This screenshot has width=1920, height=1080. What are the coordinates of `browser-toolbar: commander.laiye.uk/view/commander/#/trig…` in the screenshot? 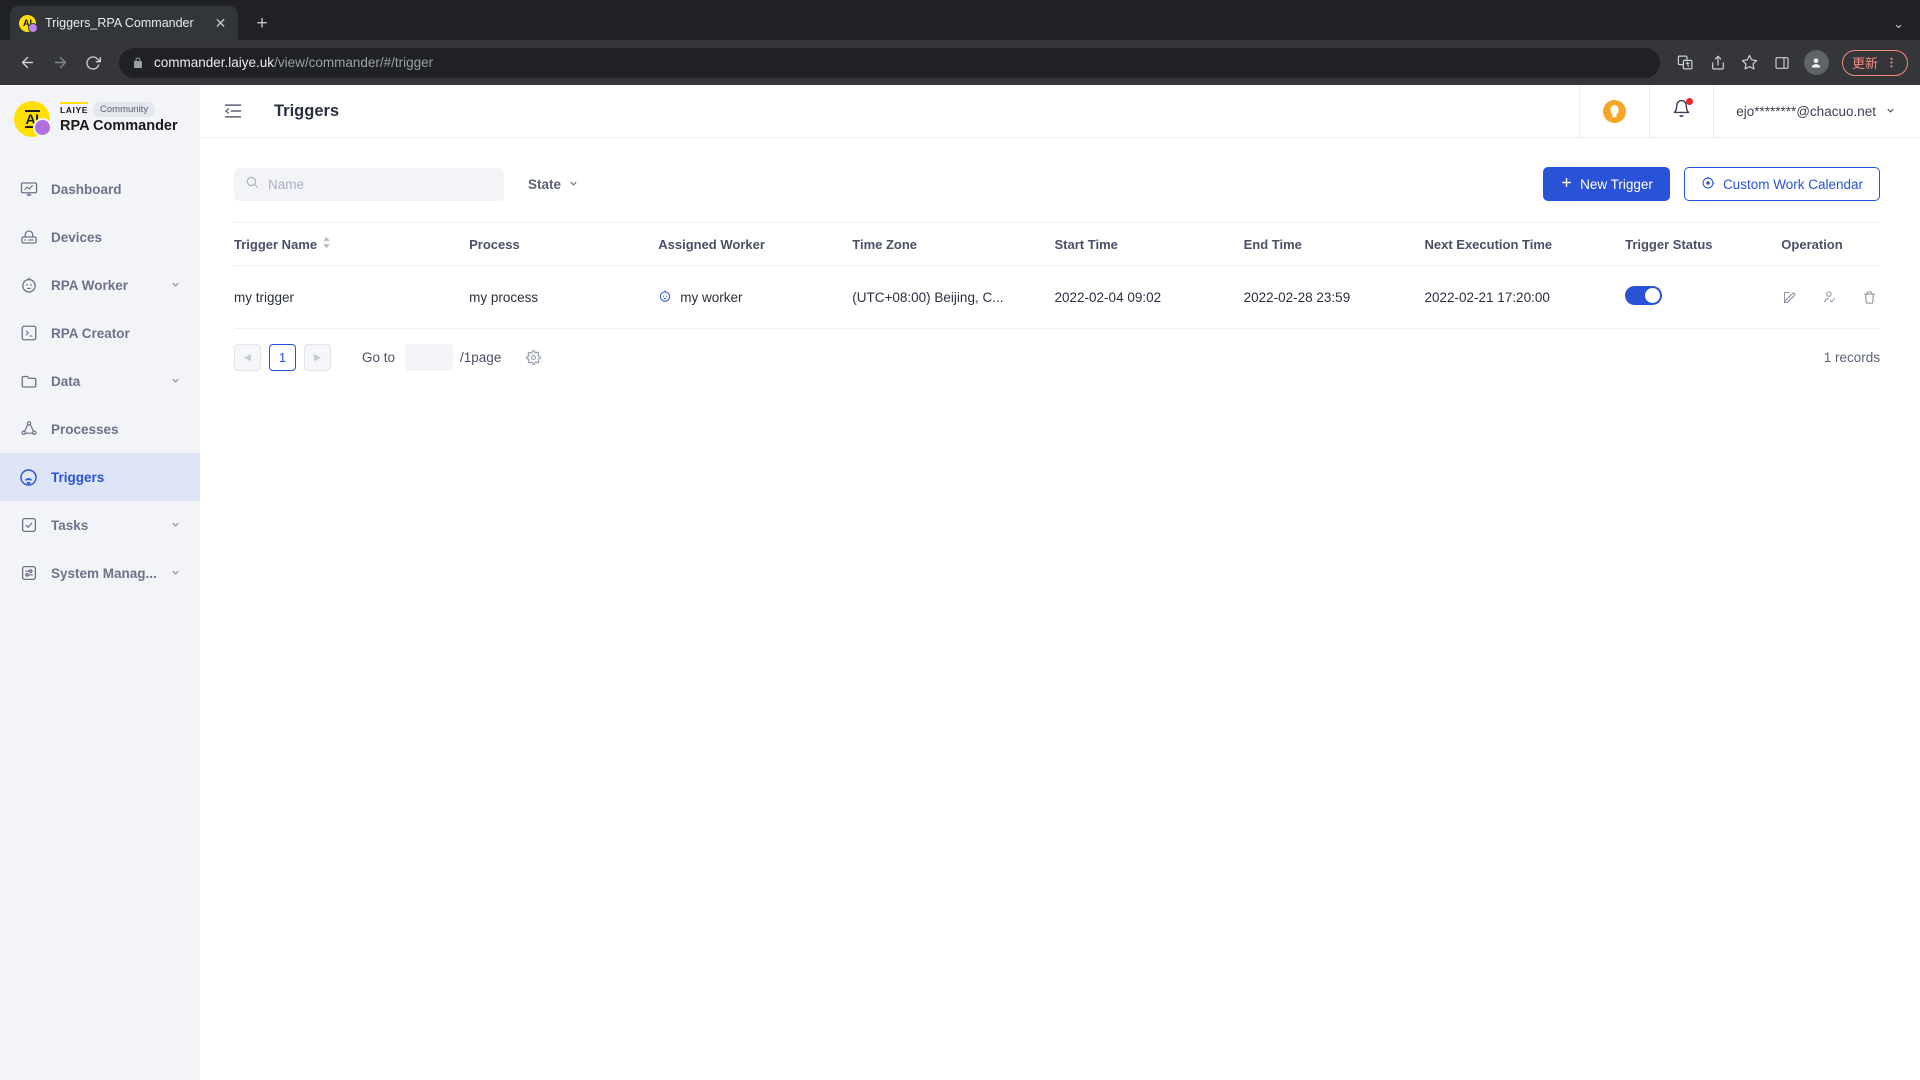 It's located at (960, 62).